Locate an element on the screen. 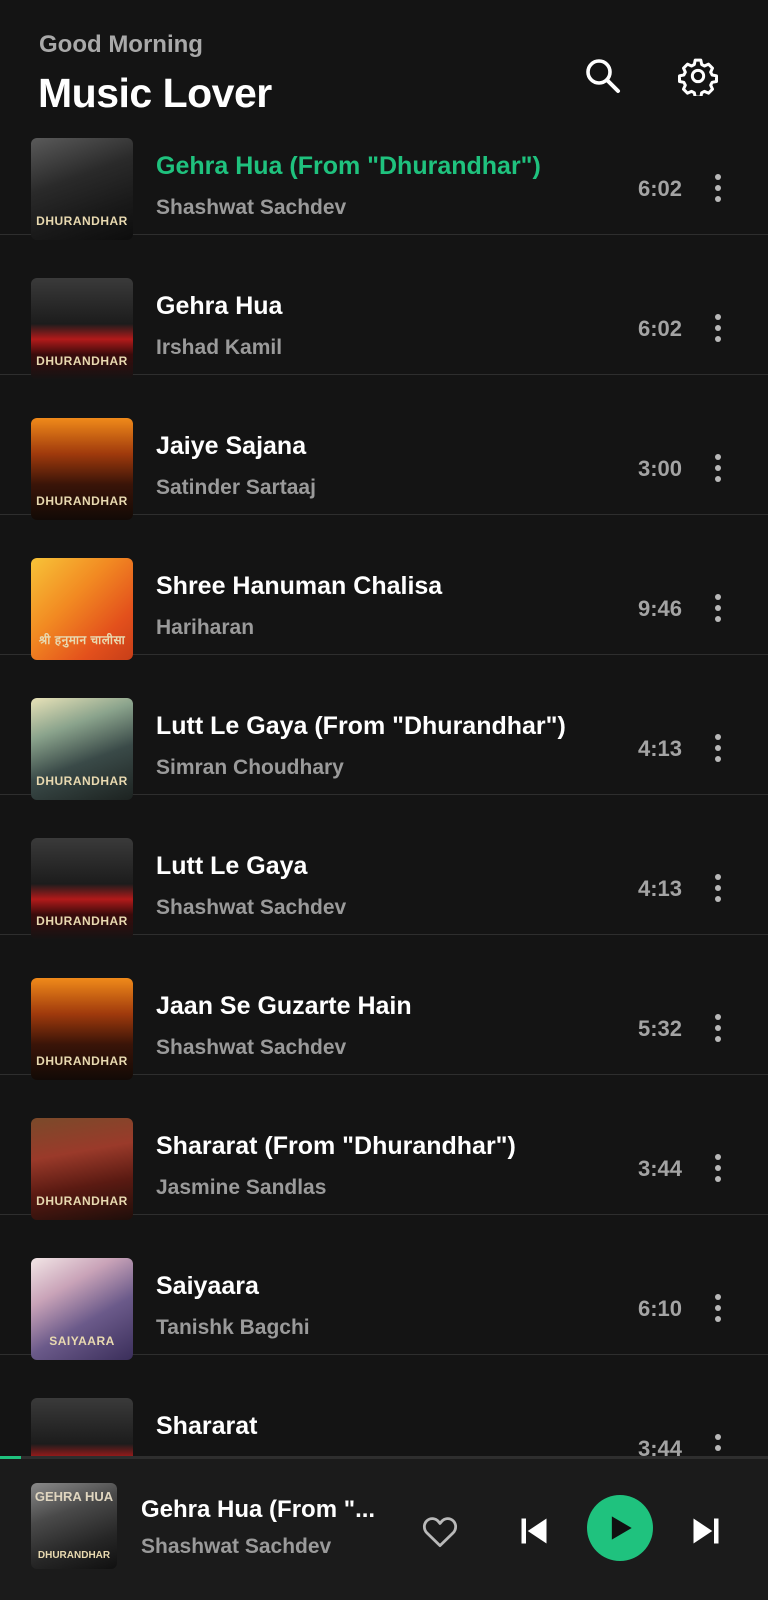 The image size is (768, 1600). search-button is located at coordinates (603, 76).